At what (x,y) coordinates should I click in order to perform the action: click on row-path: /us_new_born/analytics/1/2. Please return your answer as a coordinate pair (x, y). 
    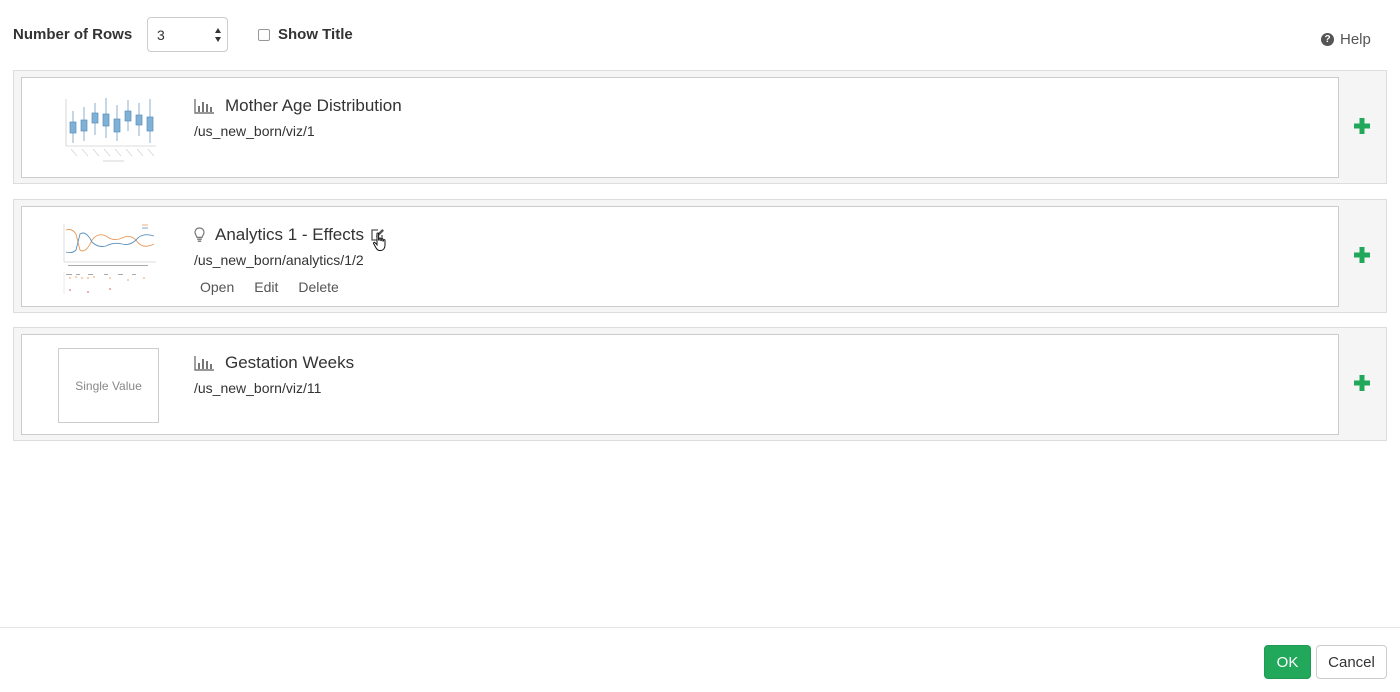
    Looking at the image, I should click on (279, 260).